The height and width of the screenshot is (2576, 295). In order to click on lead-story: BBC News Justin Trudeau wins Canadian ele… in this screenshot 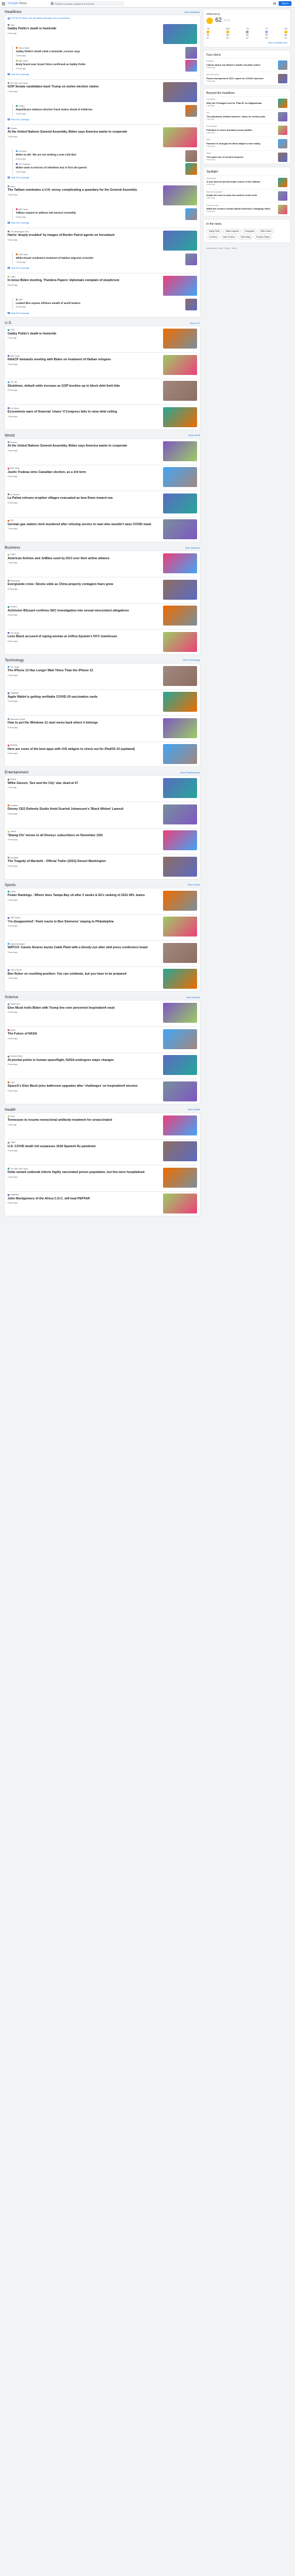, I will do `click(102, 476)`.